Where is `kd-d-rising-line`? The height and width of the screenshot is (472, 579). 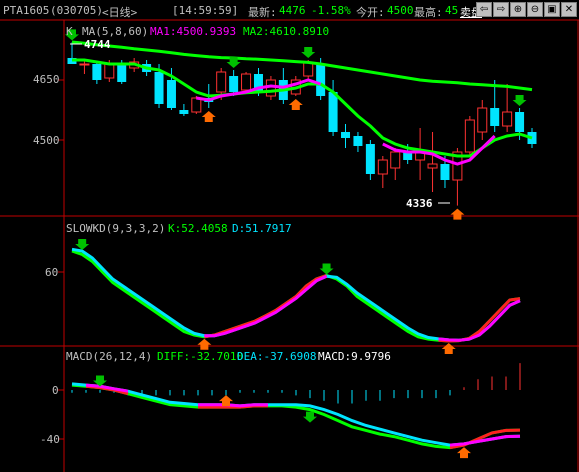
kd-d-rising-line is located at coordinates (479, 320).